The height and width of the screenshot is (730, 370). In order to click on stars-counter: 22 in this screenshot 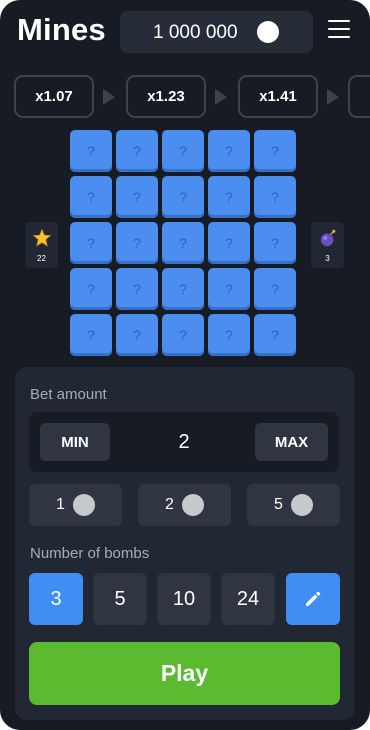, I will do `click(41, 245)`.